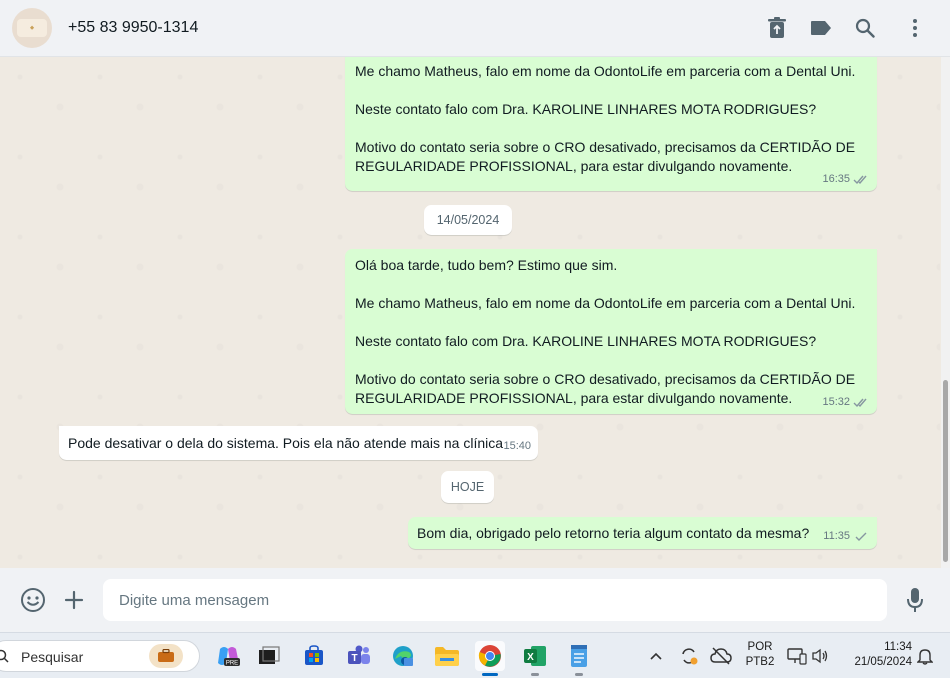 The image size is (950, 678). What do you see at coordinates (269, 656) in the screenshot?
I see `task-view-icon` at bounding box center [269, 656].